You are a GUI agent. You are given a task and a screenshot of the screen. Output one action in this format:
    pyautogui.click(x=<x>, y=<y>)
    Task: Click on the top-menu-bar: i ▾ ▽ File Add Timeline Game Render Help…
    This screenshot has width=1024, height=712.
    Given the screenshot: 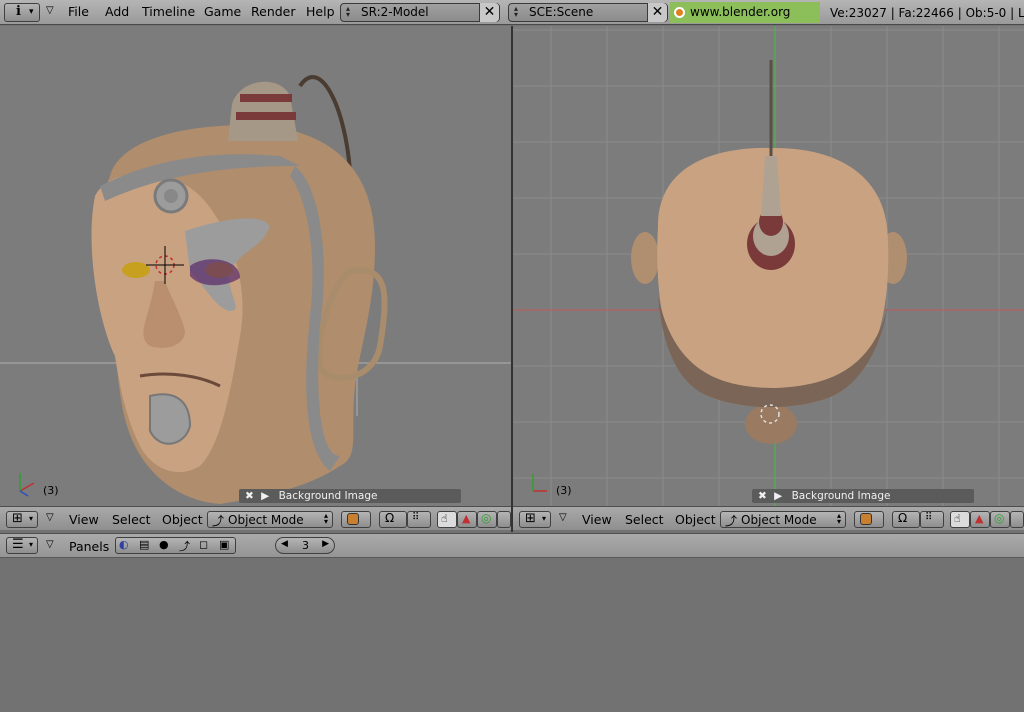 What is the action you would take?
    pyautogui.click(x=512, y=20)
    